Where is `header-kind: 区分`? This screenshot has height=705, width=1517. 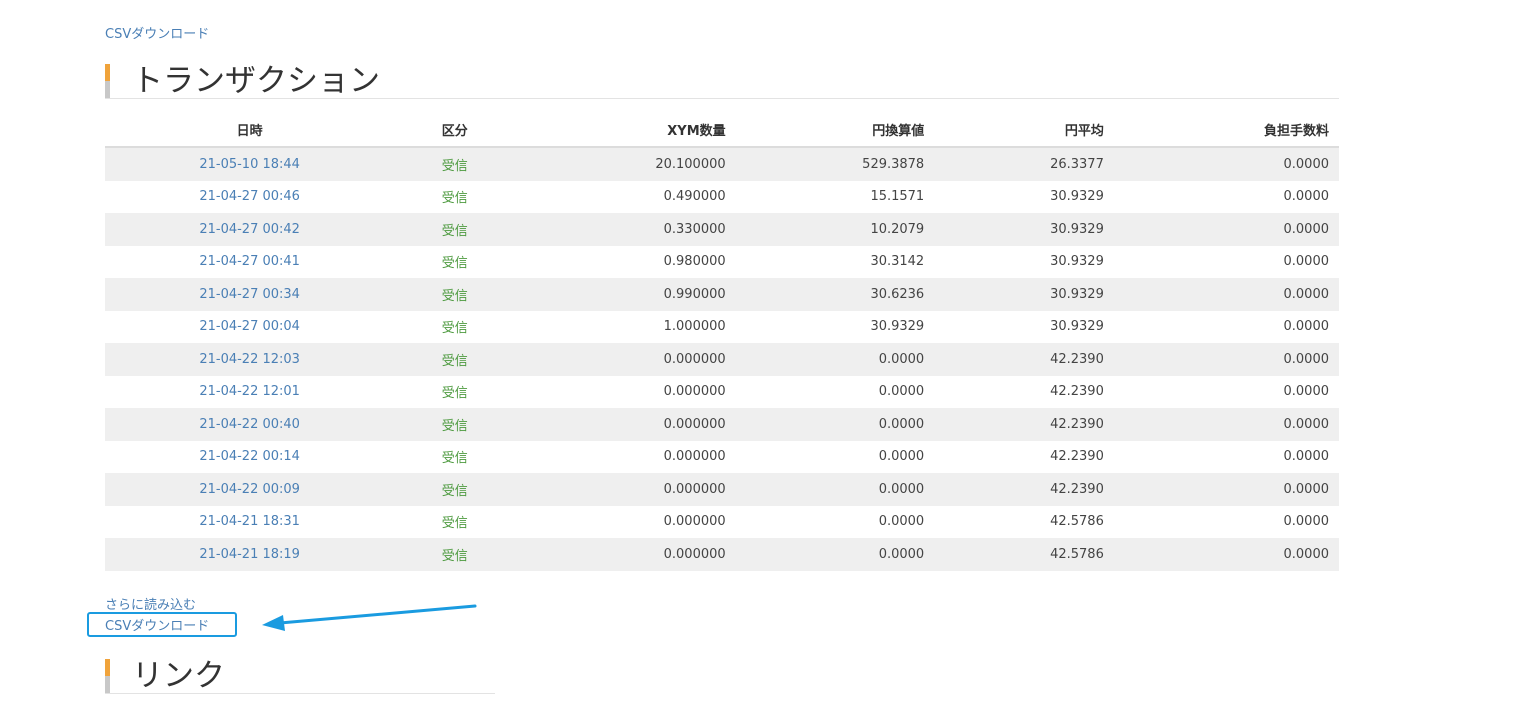
header-kind: 区分 is located at coordinates (455, 130).